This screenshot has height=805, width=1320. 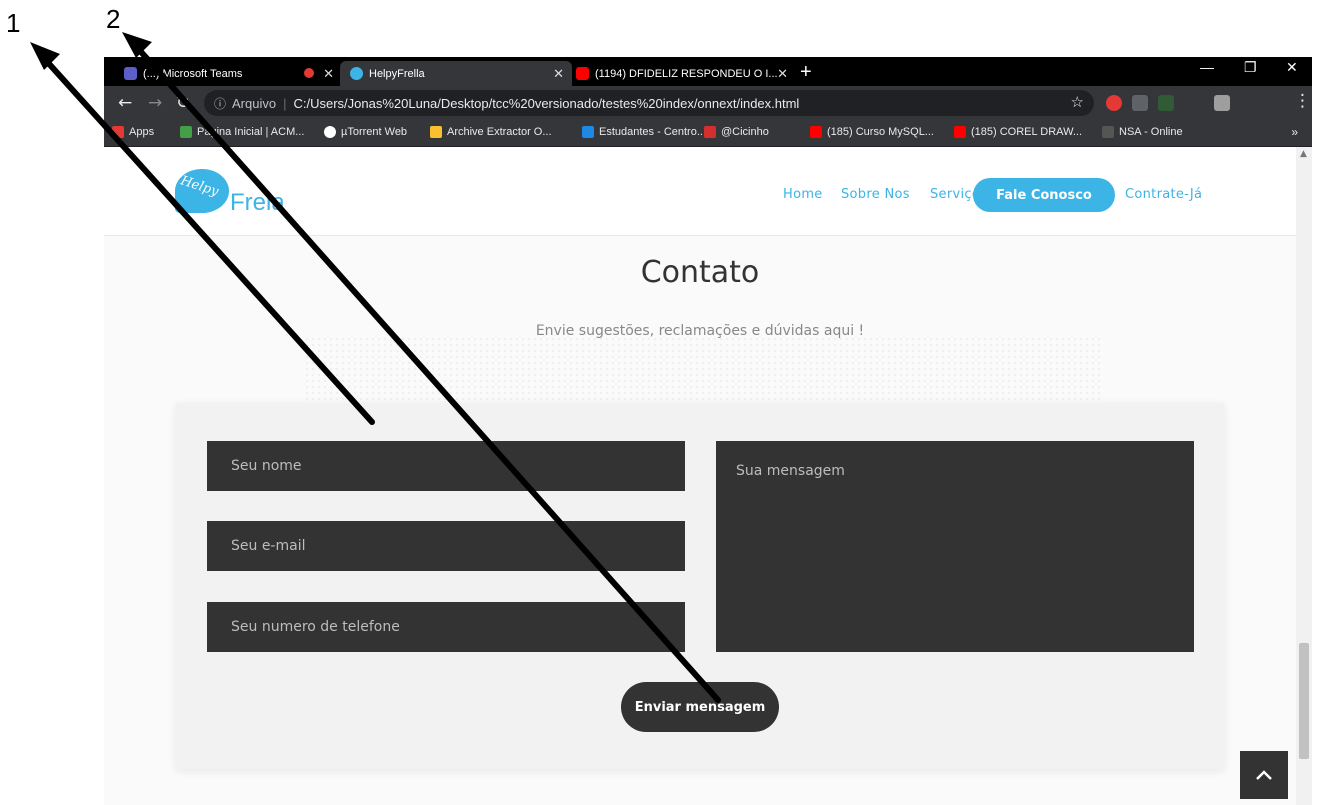 I want to click on logo-word-text: Frela, so click(x=257, y=202).